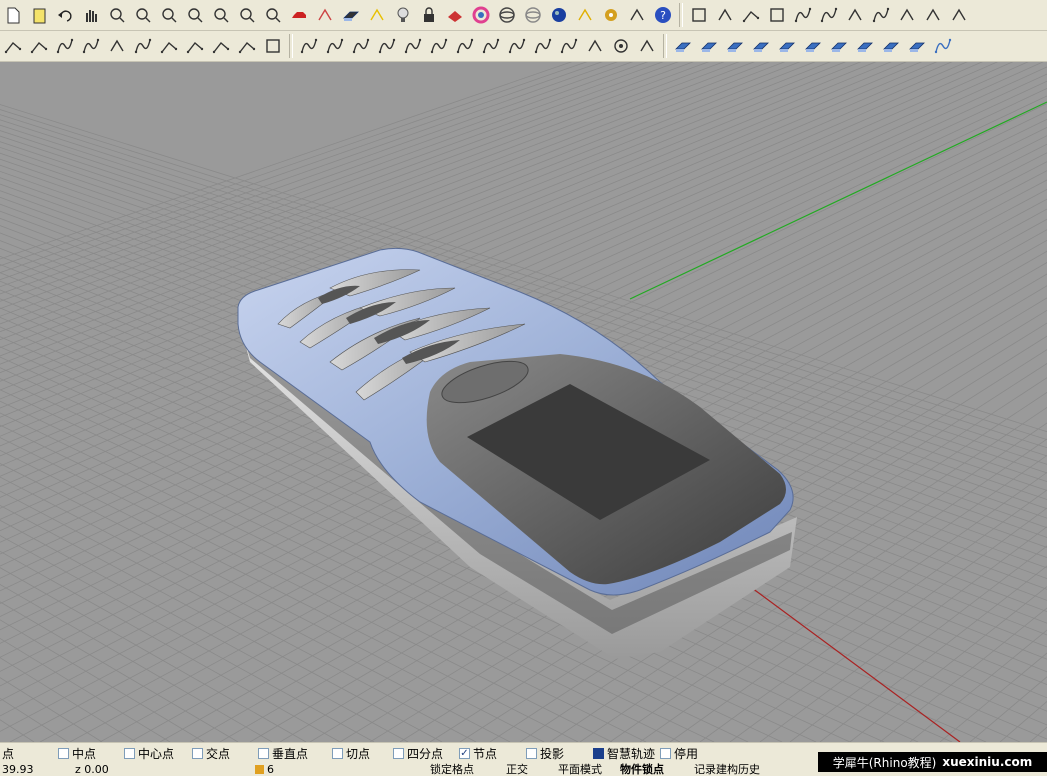 The height and width of the screenshot is (776, 1047). I want to click on angle-line-button, so click(221, 46).